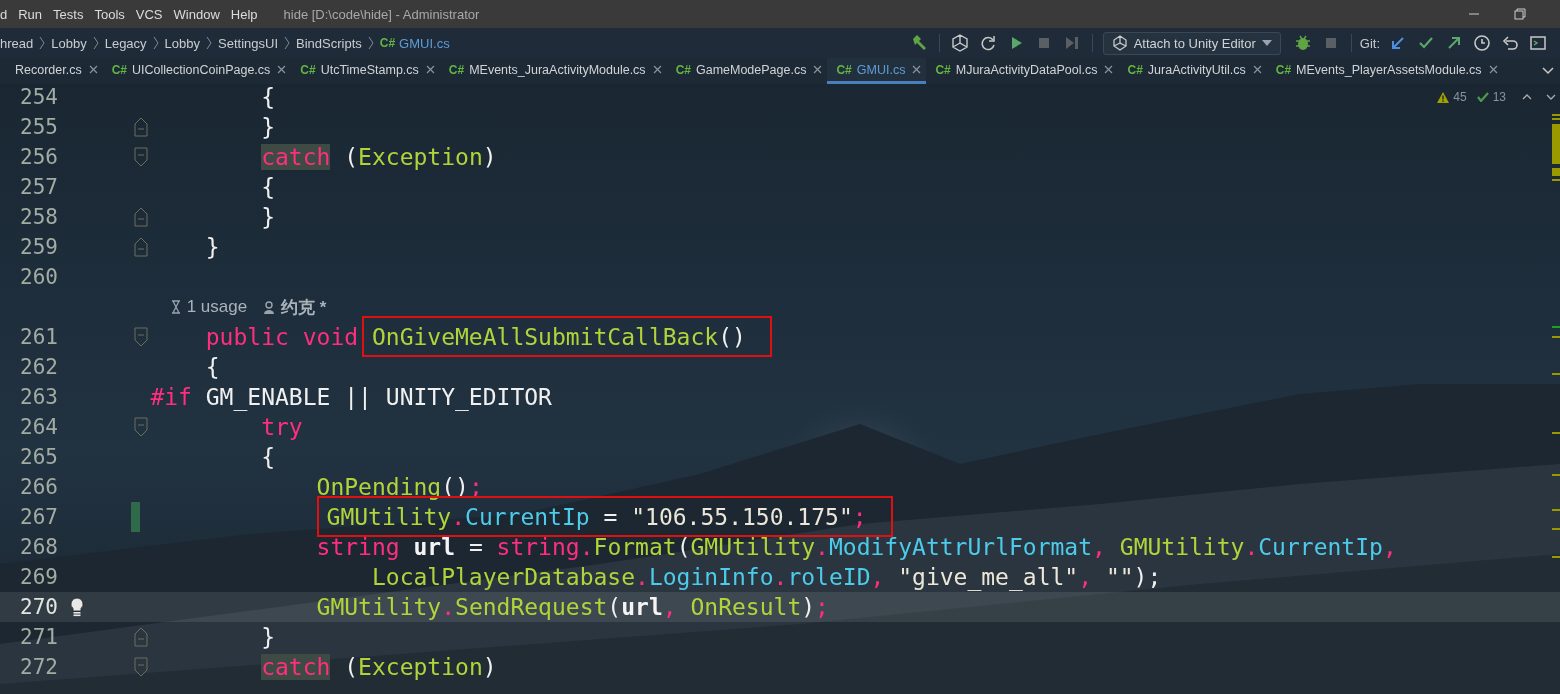  Describe the element at coordinates (244, 14) in the screenshot. I see `menu-item: Help` at that location.